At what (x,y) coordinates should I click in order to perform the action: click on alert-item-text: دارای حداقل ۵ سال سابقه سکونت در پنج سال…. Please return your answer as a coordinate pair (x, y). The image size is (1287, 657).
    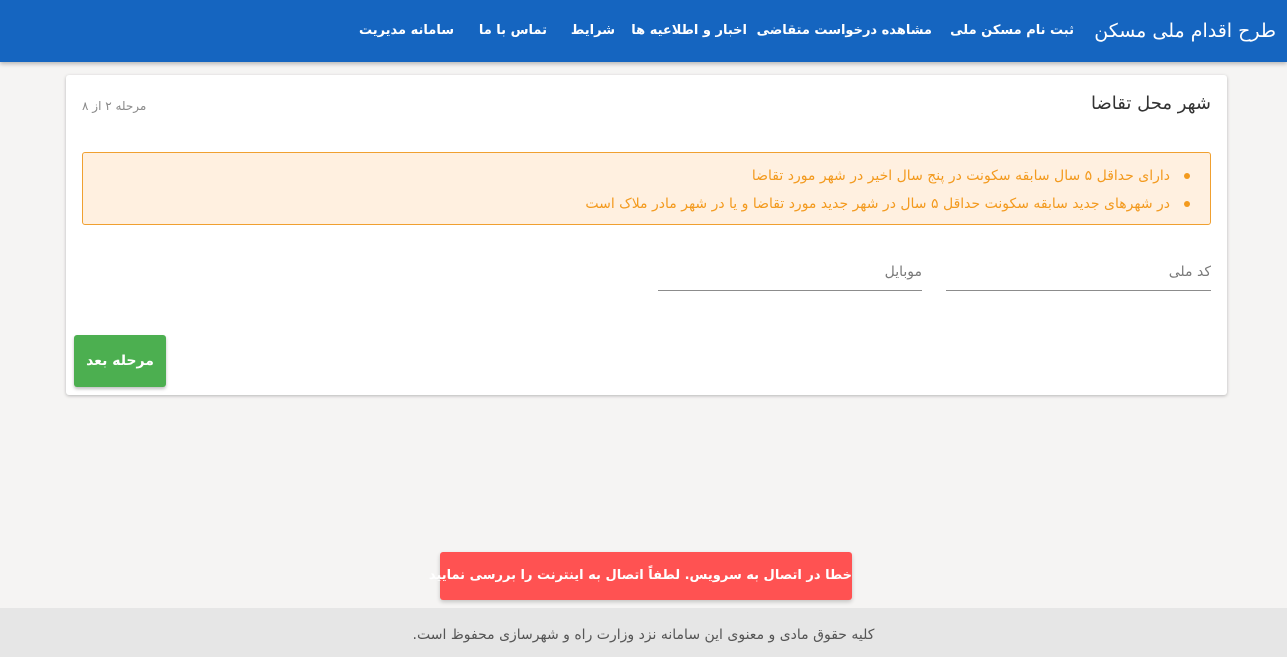
    Looking at the image, I should click on (960, 176).